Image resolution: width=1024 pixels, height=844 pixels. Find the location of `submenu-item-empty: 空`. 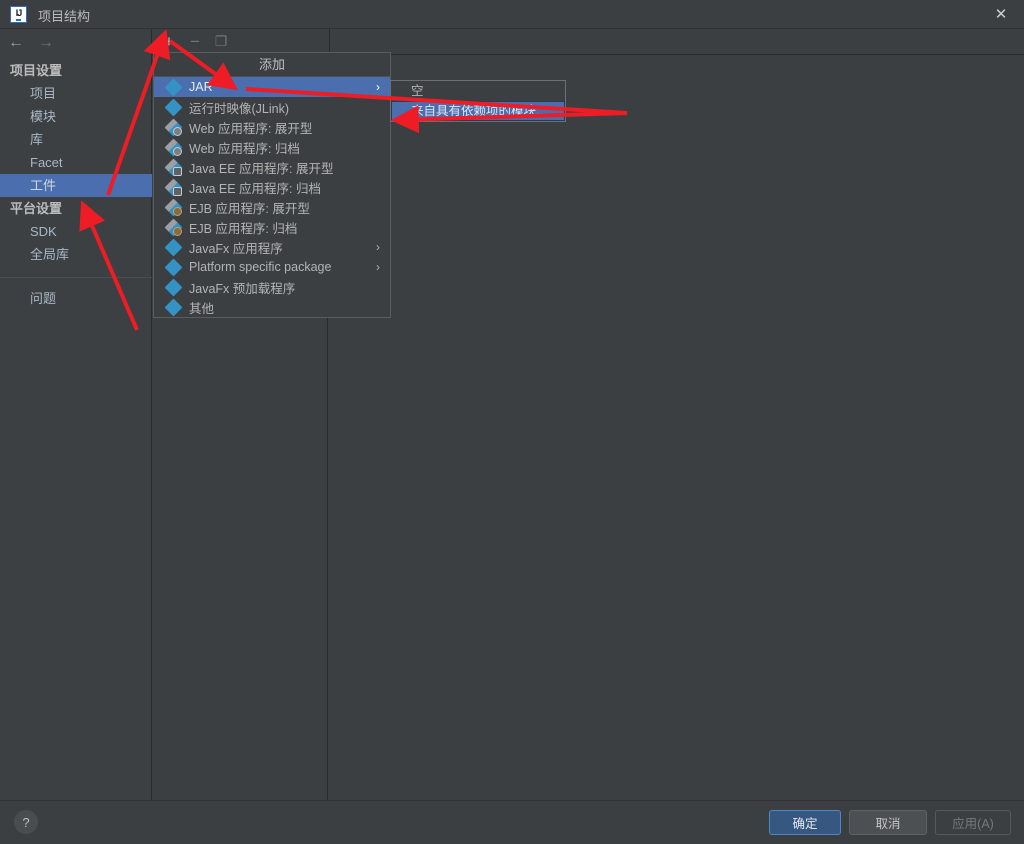

submenu-item-empty: 空 is located at coordinates (478, 91).